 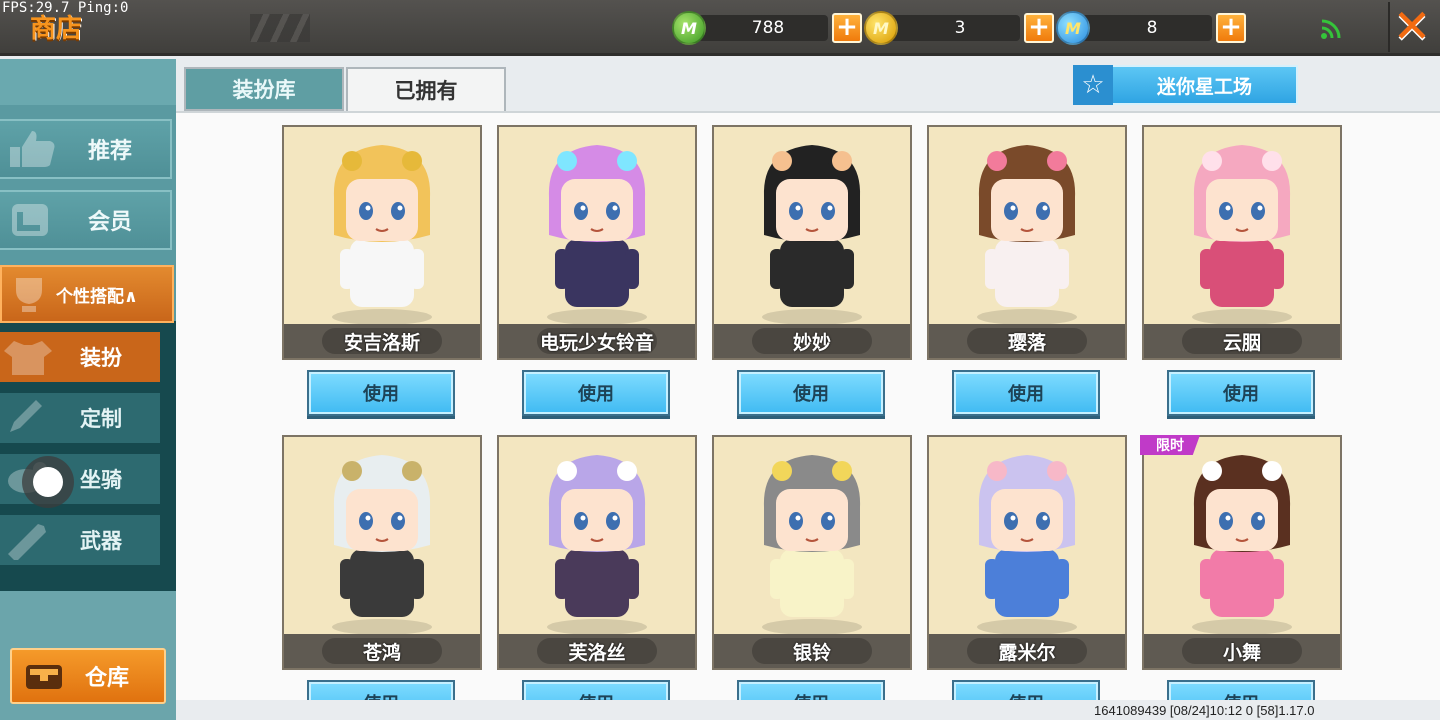 What do you see at coordinates (426, 89) in the screenshot?
I see `tab-owned: 已拥有` at bounding box center [426, 89].